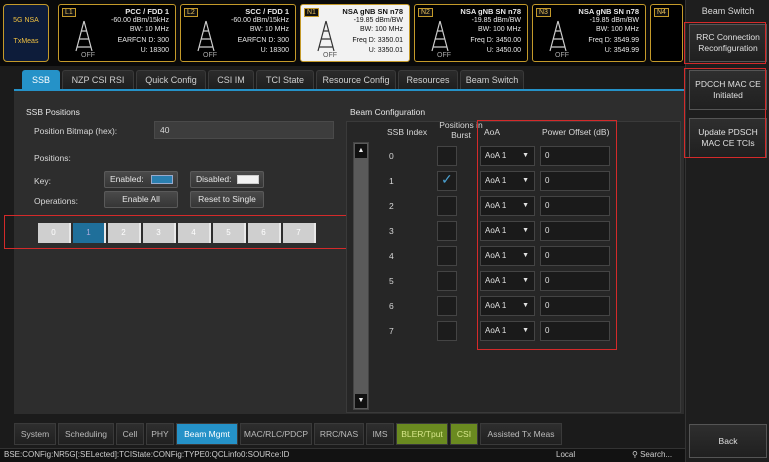  What do you see at coordinates (56, 201) in the screenshot?
I see `operations-label: Operations:` at bounding box center [56, 201].